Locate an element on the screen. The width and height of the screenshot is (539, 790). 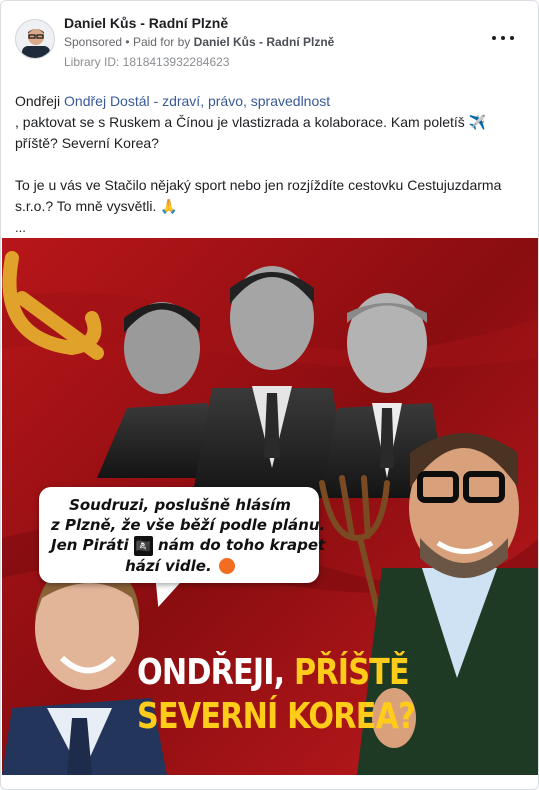
library-id: Library ID: 1818413932284623 is located at coordinates (147, 62).